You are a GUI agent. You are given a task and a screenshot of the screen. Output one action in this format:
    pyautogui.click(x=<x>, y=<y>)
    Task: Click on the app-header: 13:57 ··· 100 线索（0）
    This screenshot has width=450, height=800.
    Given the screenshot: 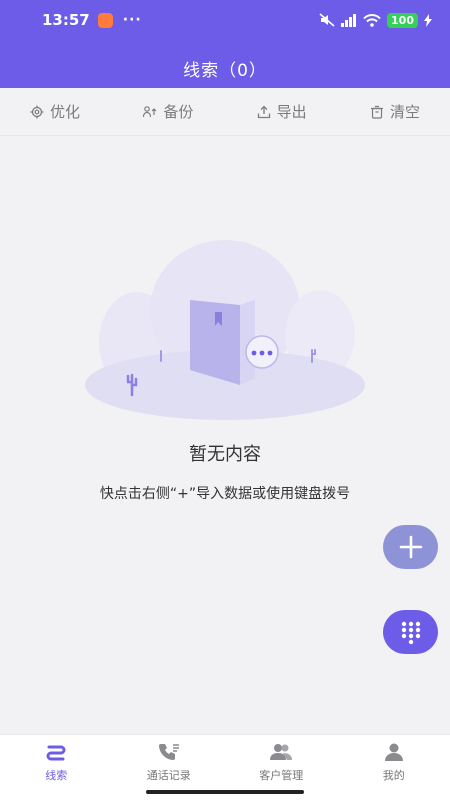 What is the action you would take?
    pyautogui.click(x=225, y=44)
    